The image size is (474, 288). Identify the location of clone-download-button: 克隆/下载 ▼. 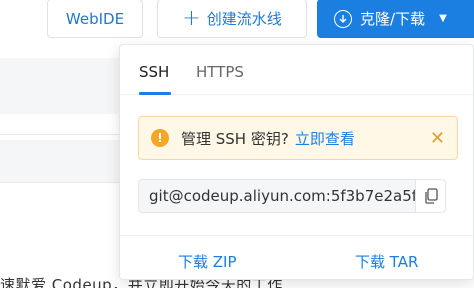
(395, 19).